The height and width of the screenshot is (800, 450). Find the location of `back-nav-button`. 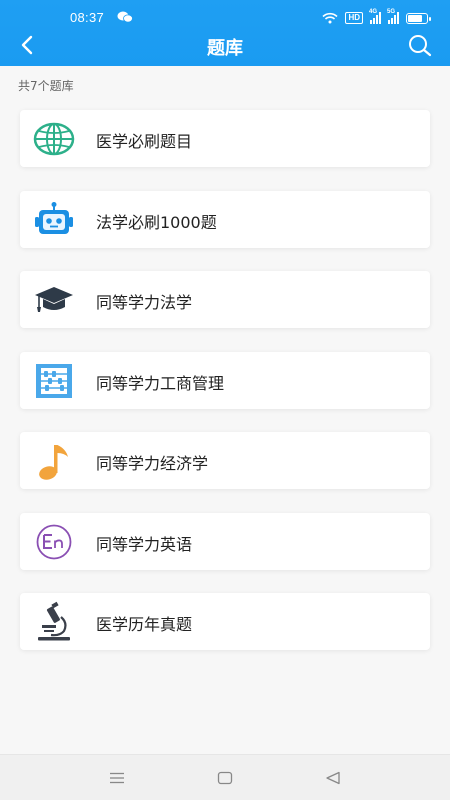

back-nav-button is located at coordinates (333, 778).